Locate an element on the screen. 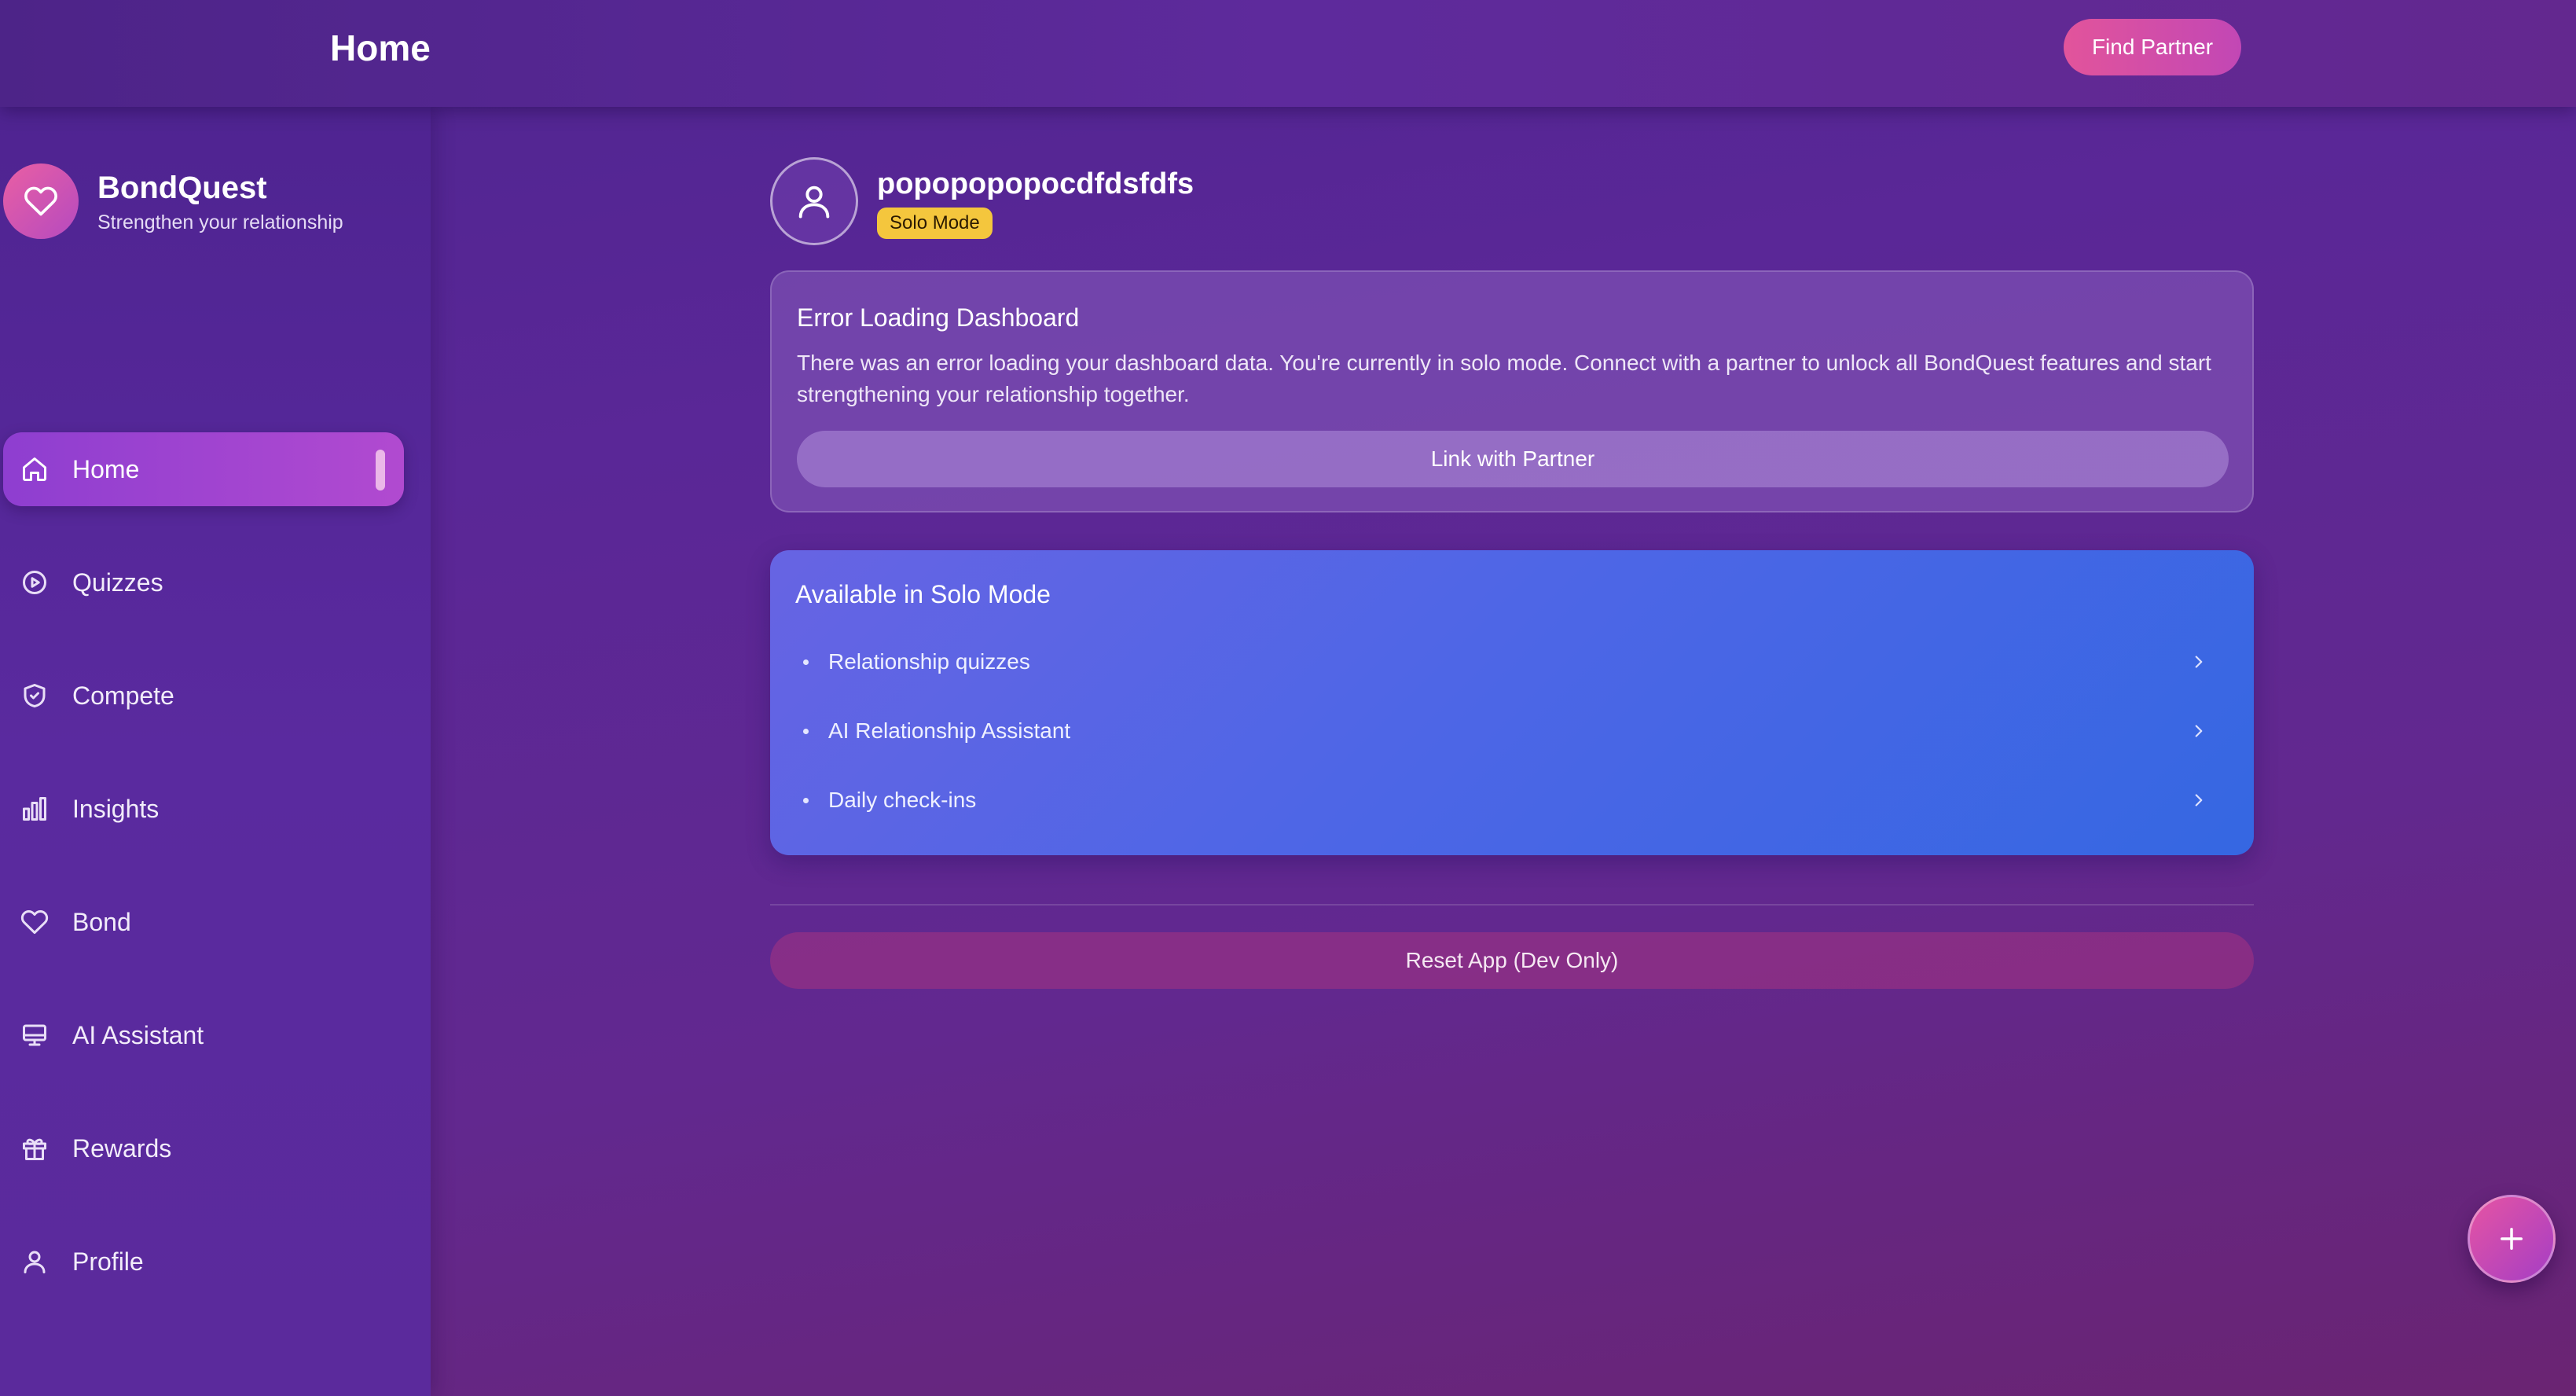 This screenshot has height=1396, width=2576. sidebar-item-label: Quizzes is located at coordinates (118, 582).